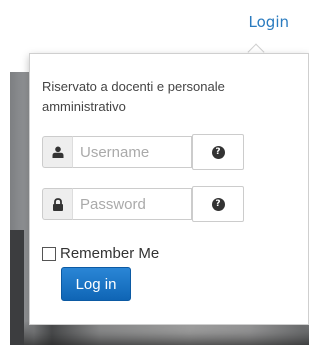  Describe the element at coordinates (269, 22) in the screenshot. I see `login-link: Login` at that location.